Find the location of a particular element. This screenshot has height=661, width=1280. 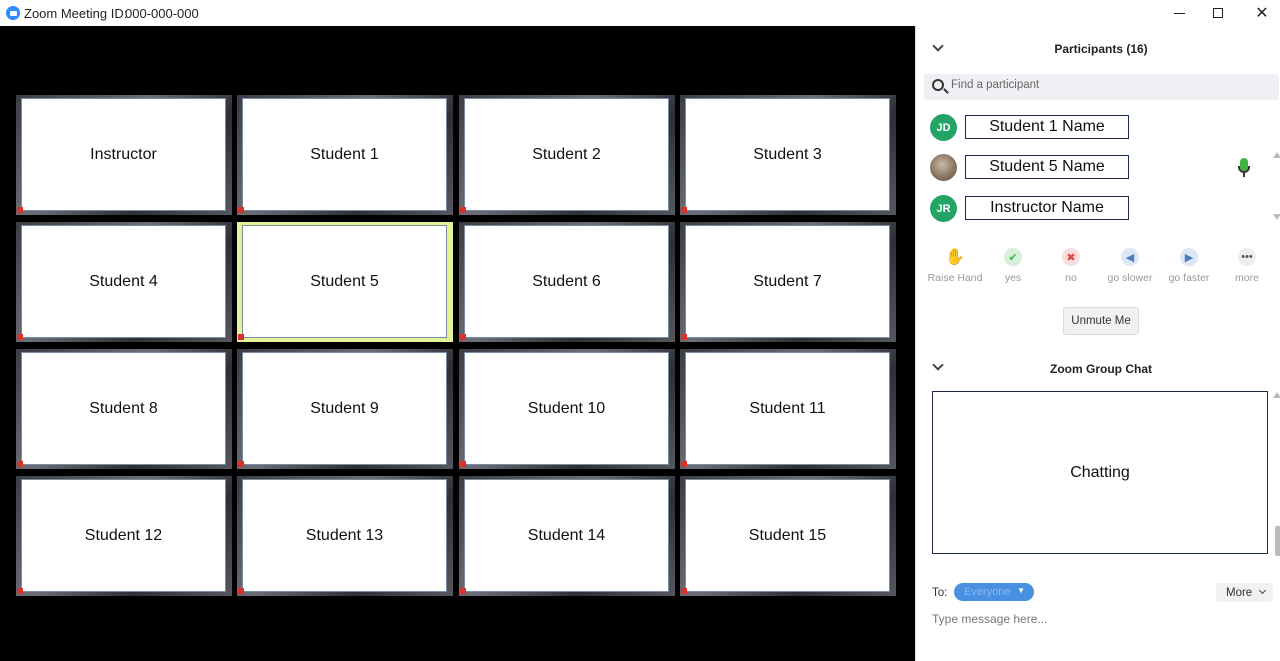

video-tile-name: Student 2 is located at coordinates (566, 154).